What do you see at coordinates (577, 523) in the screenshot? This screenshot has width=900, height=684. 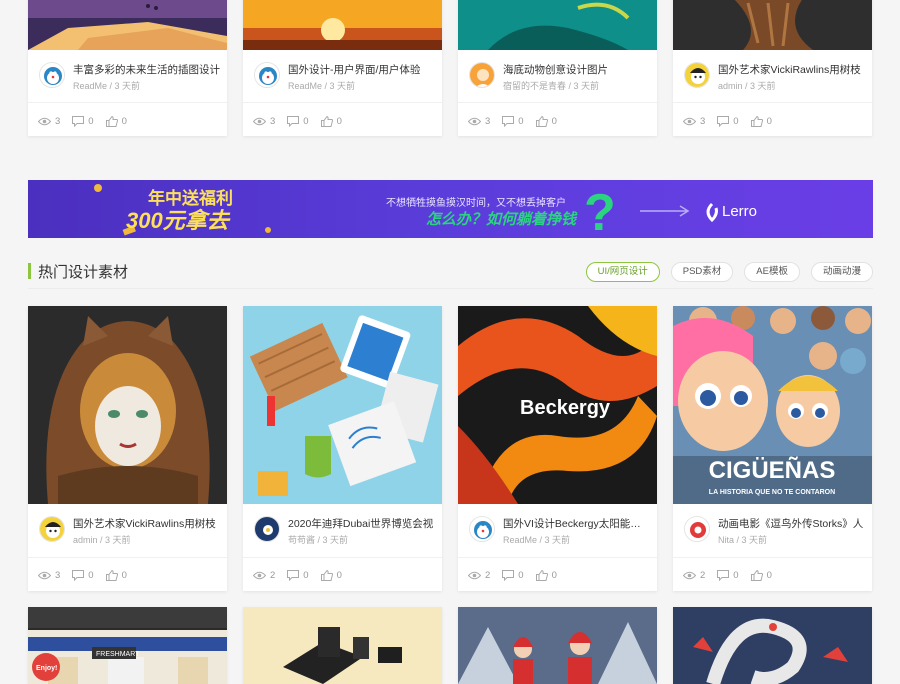 I see `card-title: 国外VI设计Beckergy太阳能电池` at bounding box center [577, 523].